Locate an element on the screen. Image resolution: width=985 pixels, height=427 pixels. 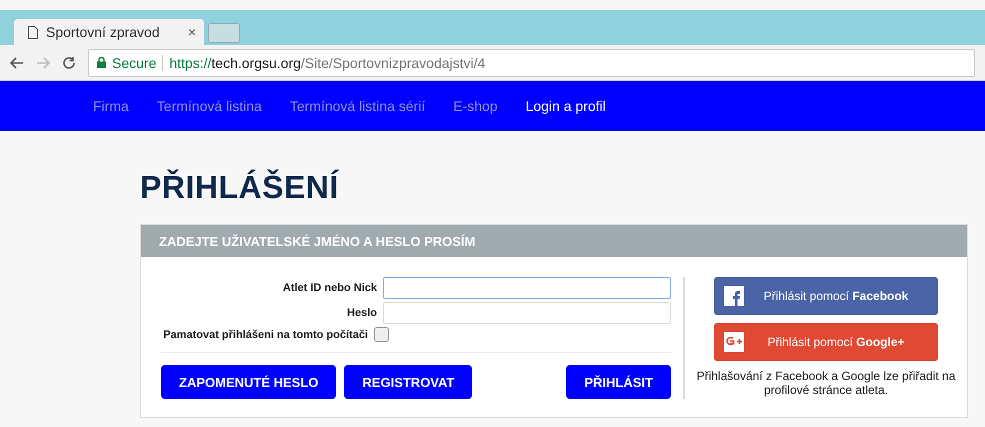
form-button: ZAPOMENUTÉ HESLO is located at coordinates (248, 382).